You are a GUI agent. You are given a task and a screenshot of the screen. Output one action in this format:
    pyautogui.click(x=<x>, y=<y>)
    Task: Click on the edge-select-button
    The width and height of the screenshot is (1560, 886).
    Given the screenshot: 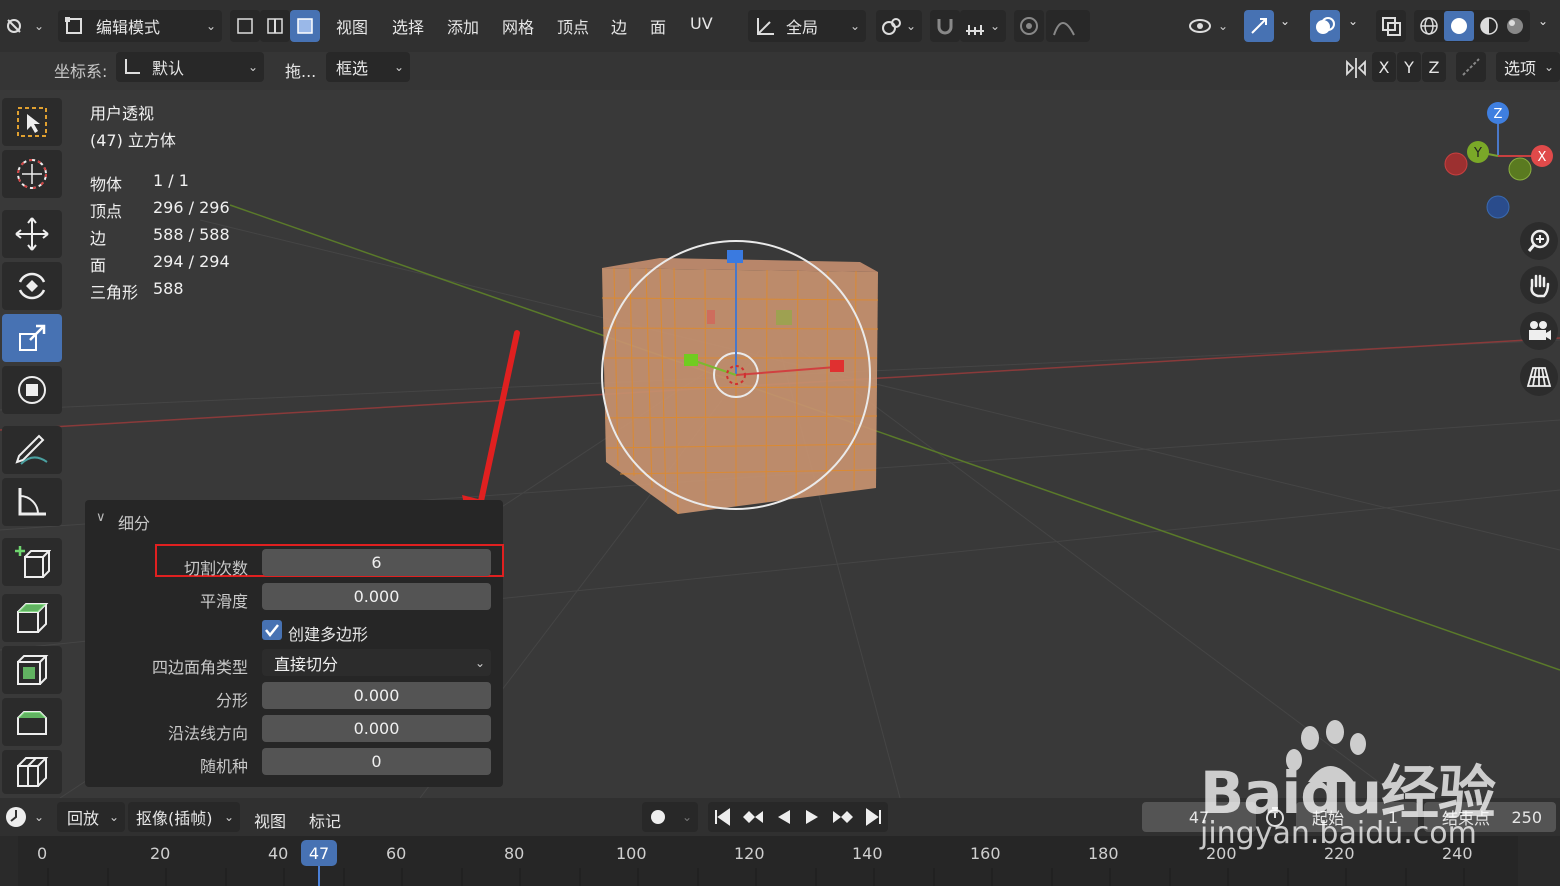 What is the action you would take?
    pyautogui.click(x=275, y=26)
    